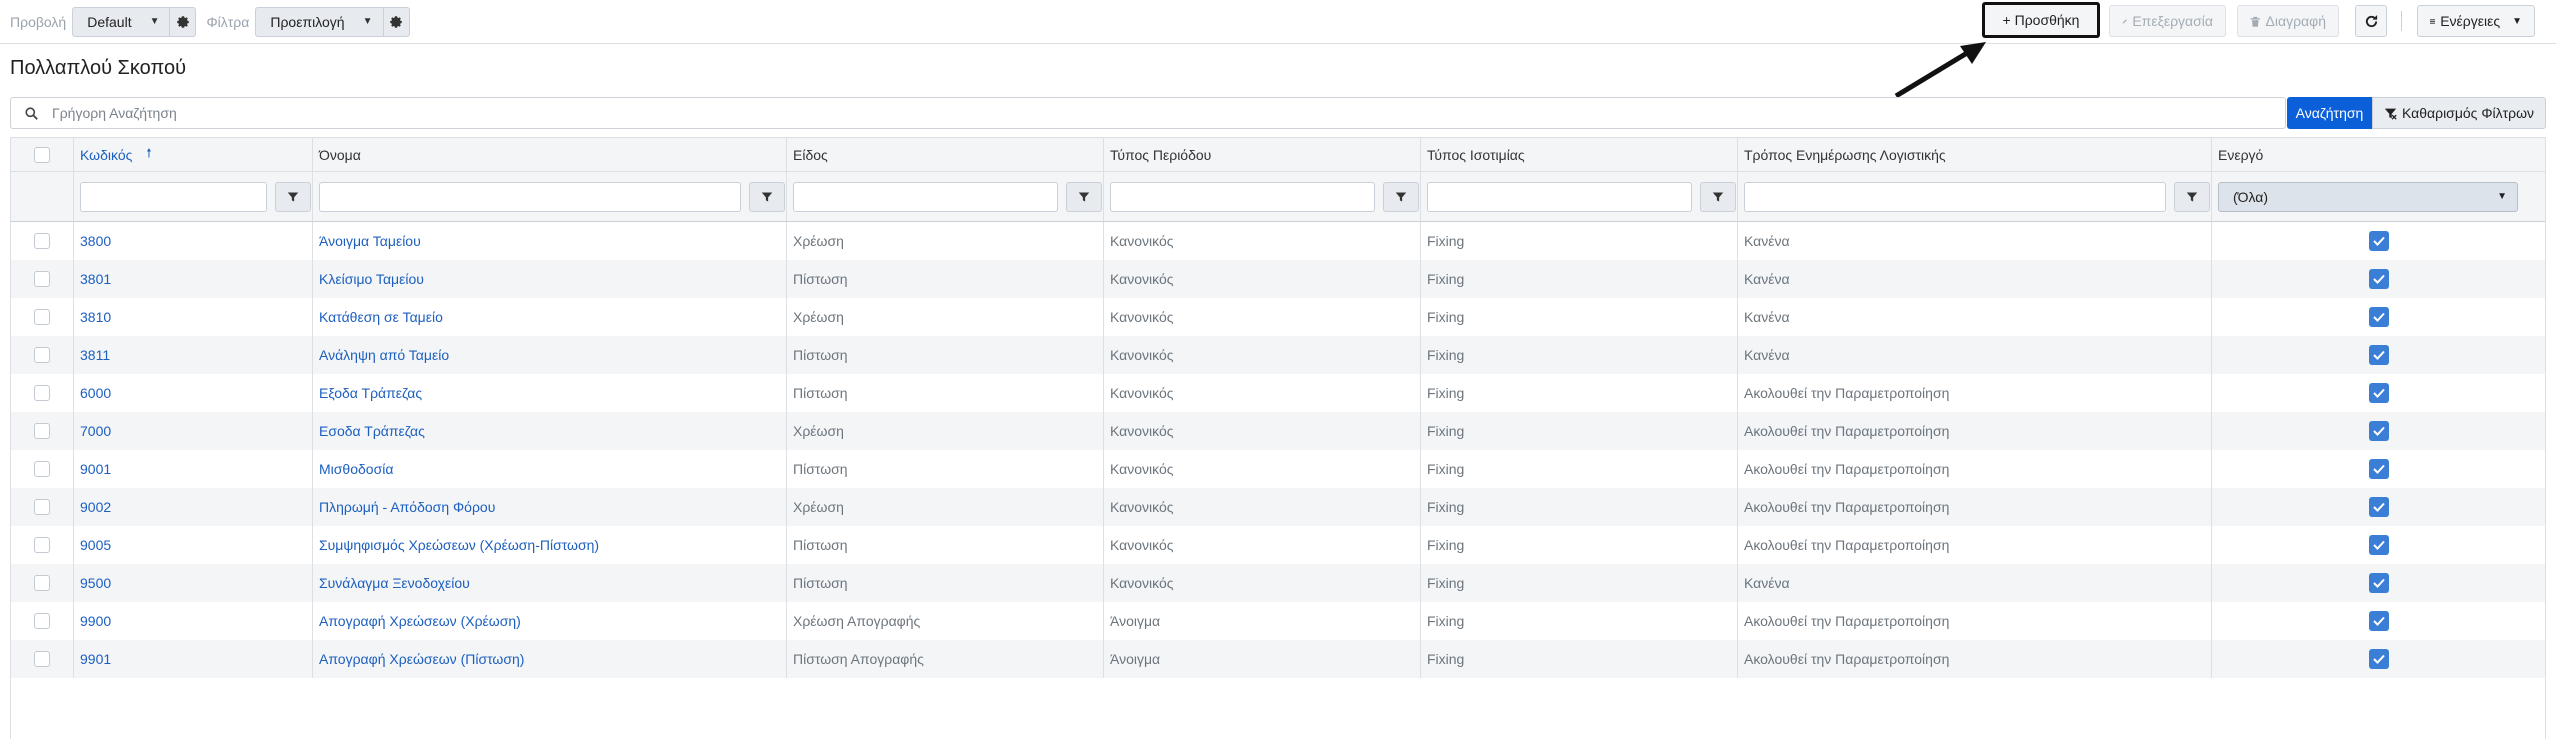 The height and width of the screenshot is (739, 2556). Describe the element at coordinates (193, 431) in the screenshot. I see `cell-code: 7000` at that location.